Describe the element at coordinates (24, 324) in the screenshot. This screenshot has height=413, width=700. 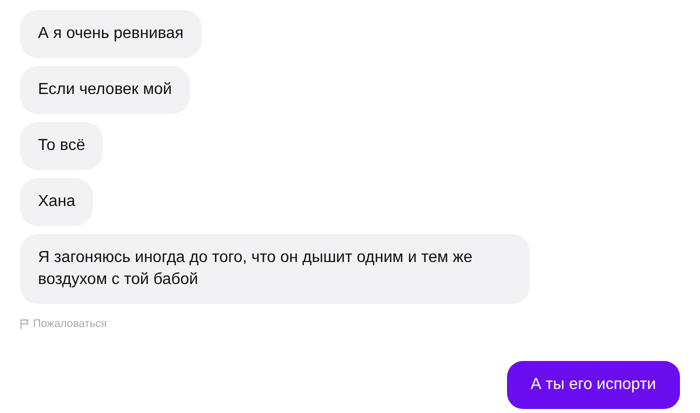
I see `flag-icon` at that location.